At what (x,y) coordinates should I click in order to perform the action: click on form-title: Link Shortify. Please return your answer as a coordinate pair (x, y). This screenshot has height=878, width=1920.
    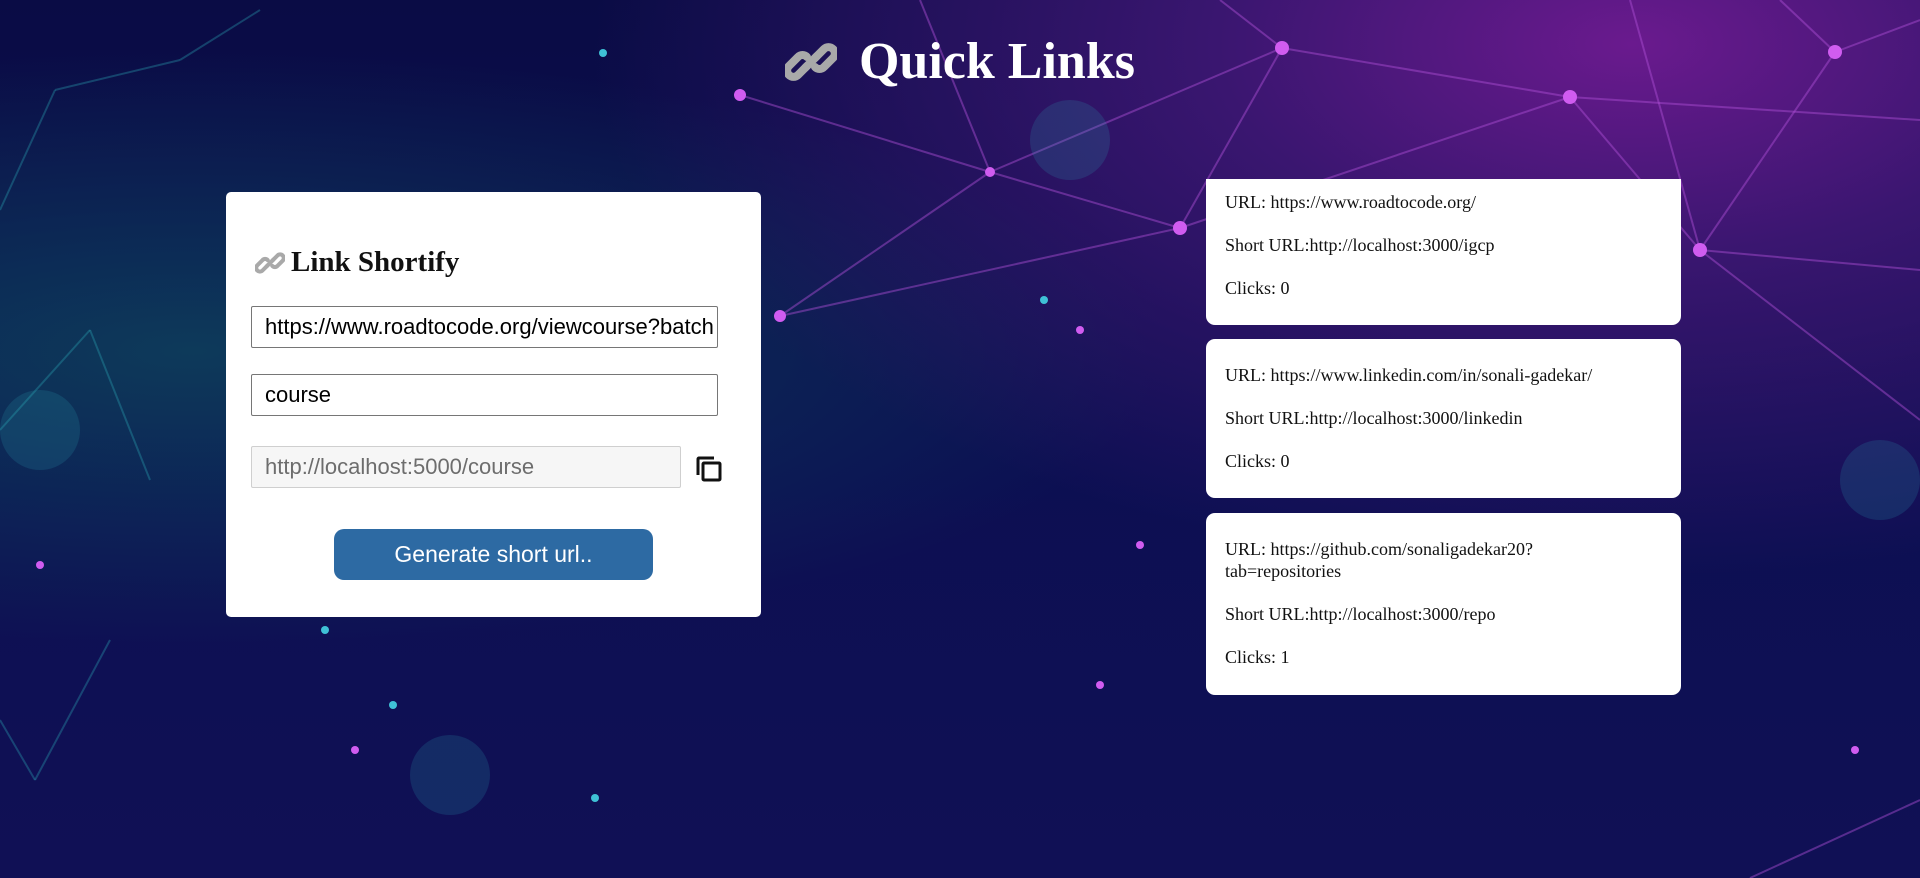
    Looking at the image, I should click on (357, 262).